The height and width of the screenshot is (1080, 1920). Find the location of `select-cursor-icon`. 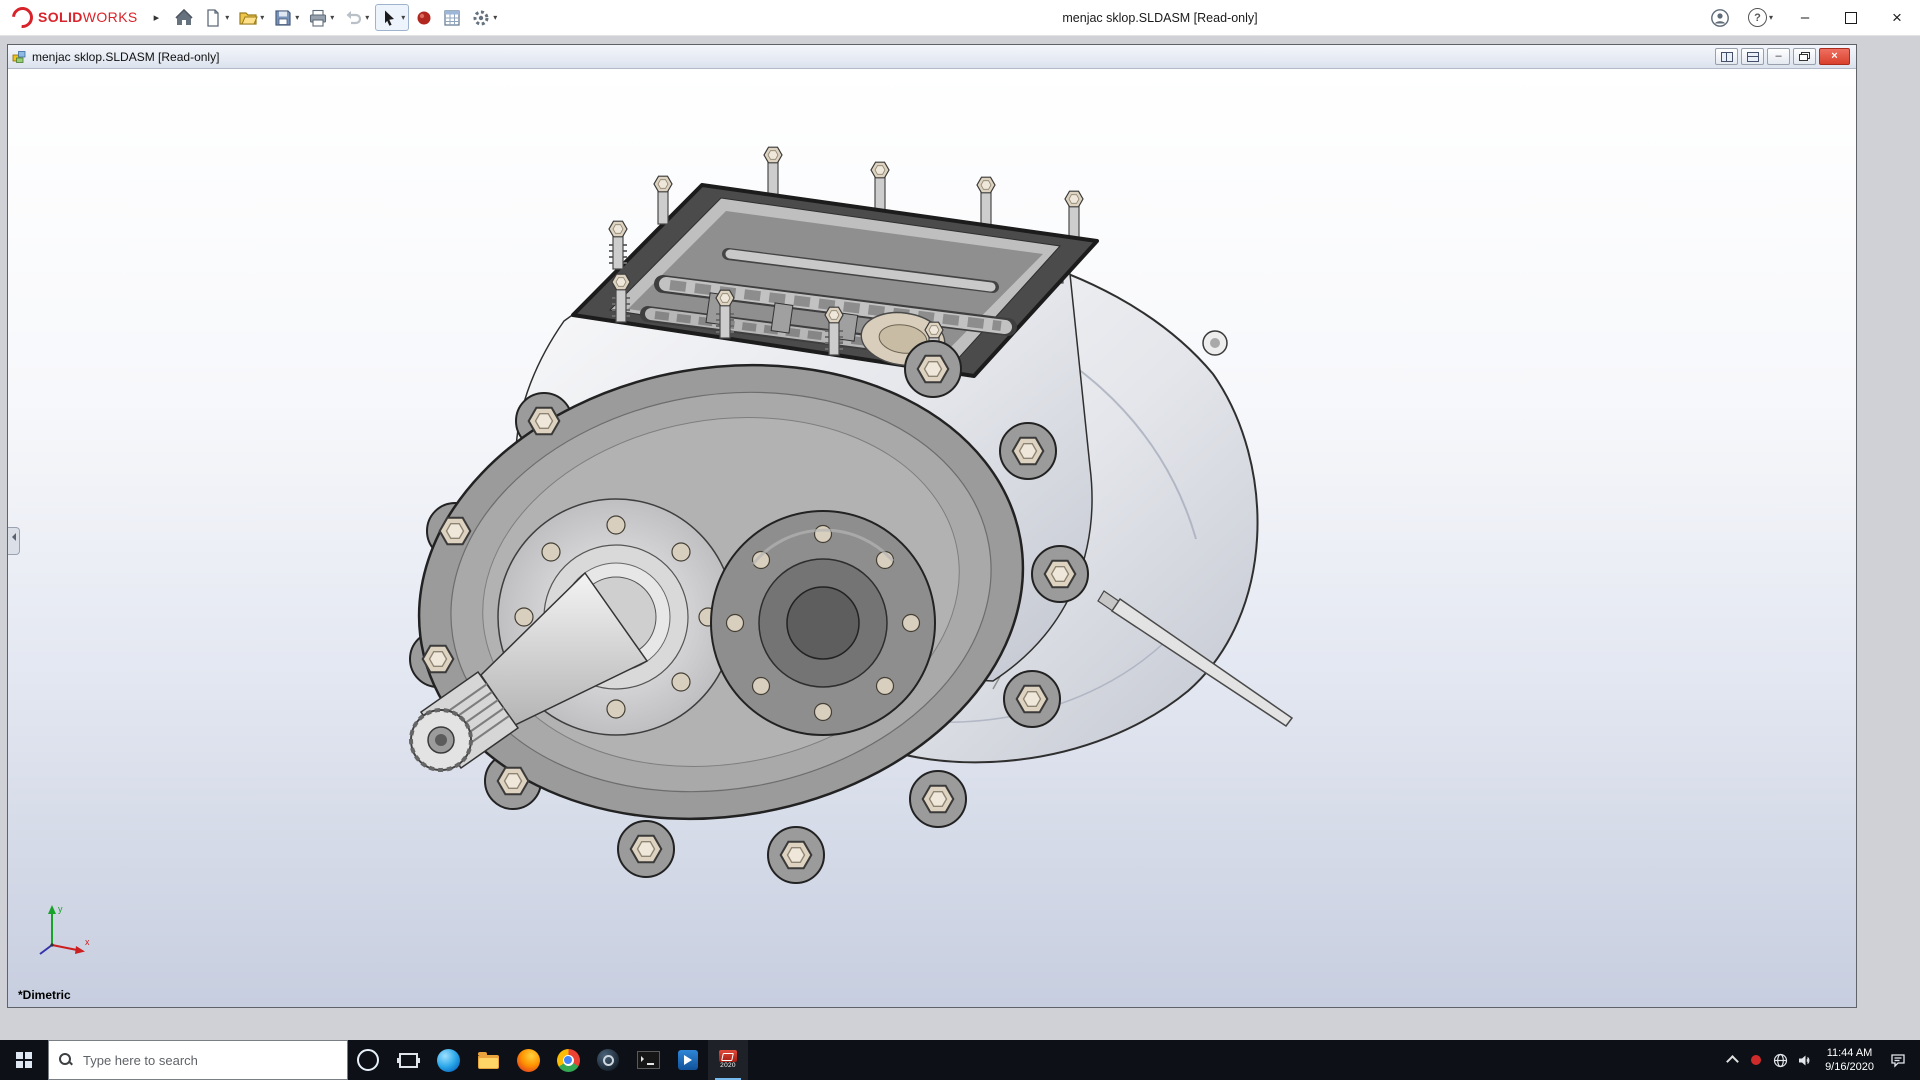

select-cursor-icon is located at coordinates (390, 18).